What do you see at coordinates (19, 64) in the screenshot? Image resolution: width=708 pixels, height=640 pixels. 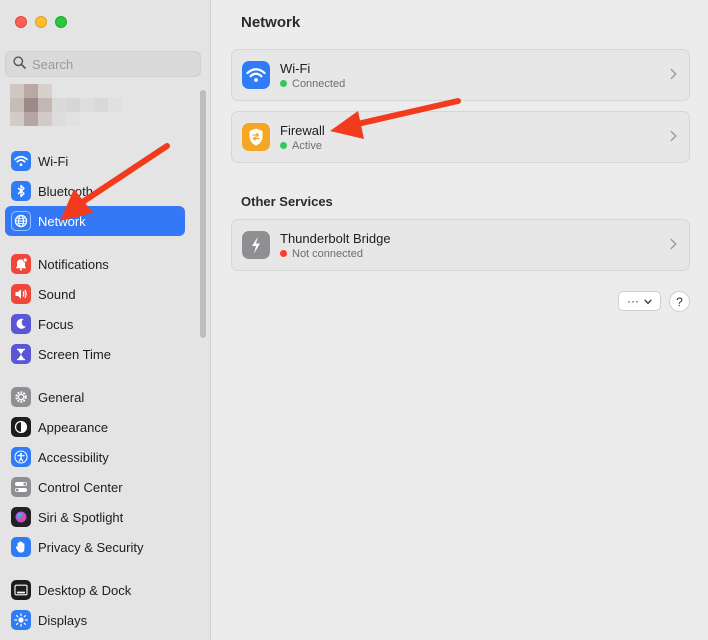 I see `search-icon` at bounding box center [19, 64].